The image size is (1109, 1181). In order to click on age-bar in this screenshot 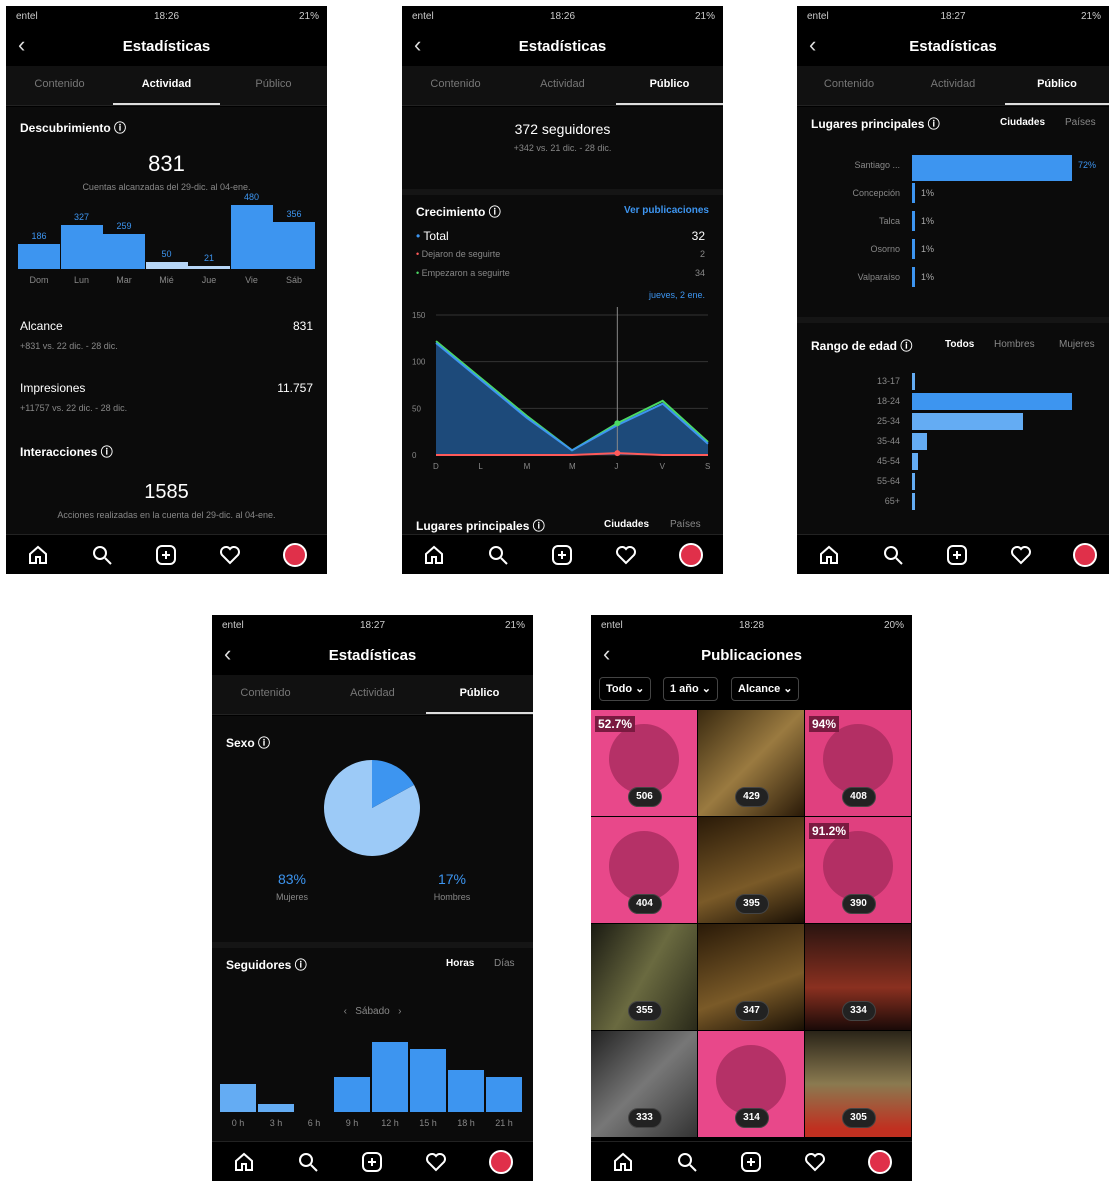, I will do `click(914, 481)`.